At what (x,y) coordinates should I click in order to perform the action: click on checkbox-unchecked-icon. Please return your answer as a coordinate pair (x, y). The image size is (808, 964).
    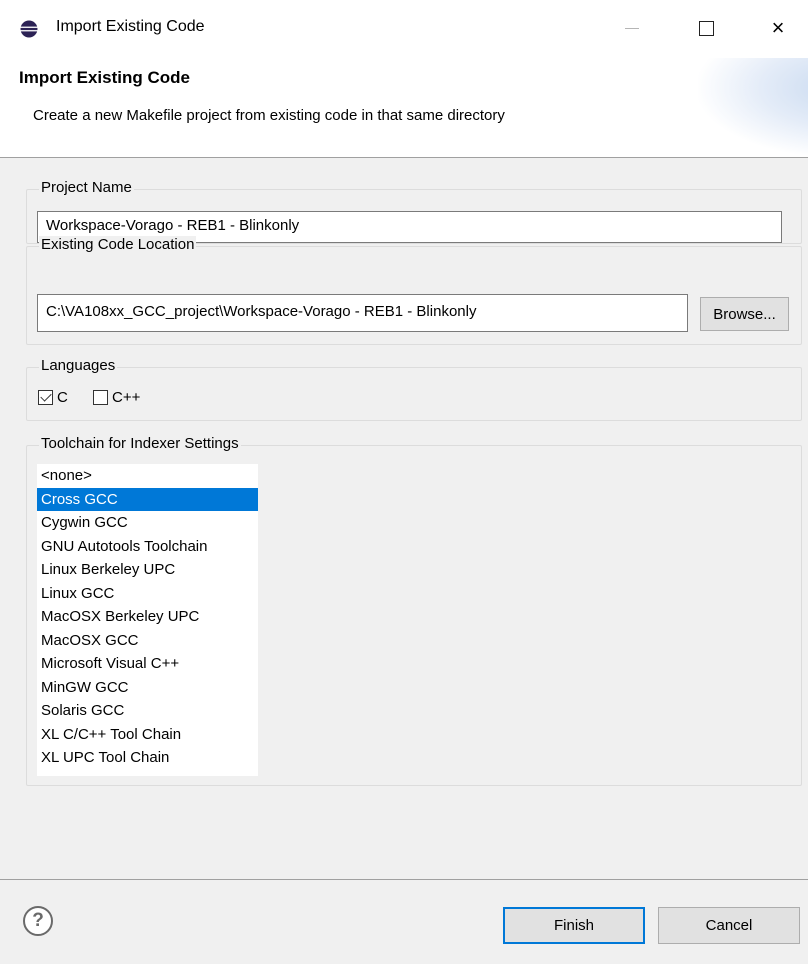
    Looking at the image, I should click on (100, 397).